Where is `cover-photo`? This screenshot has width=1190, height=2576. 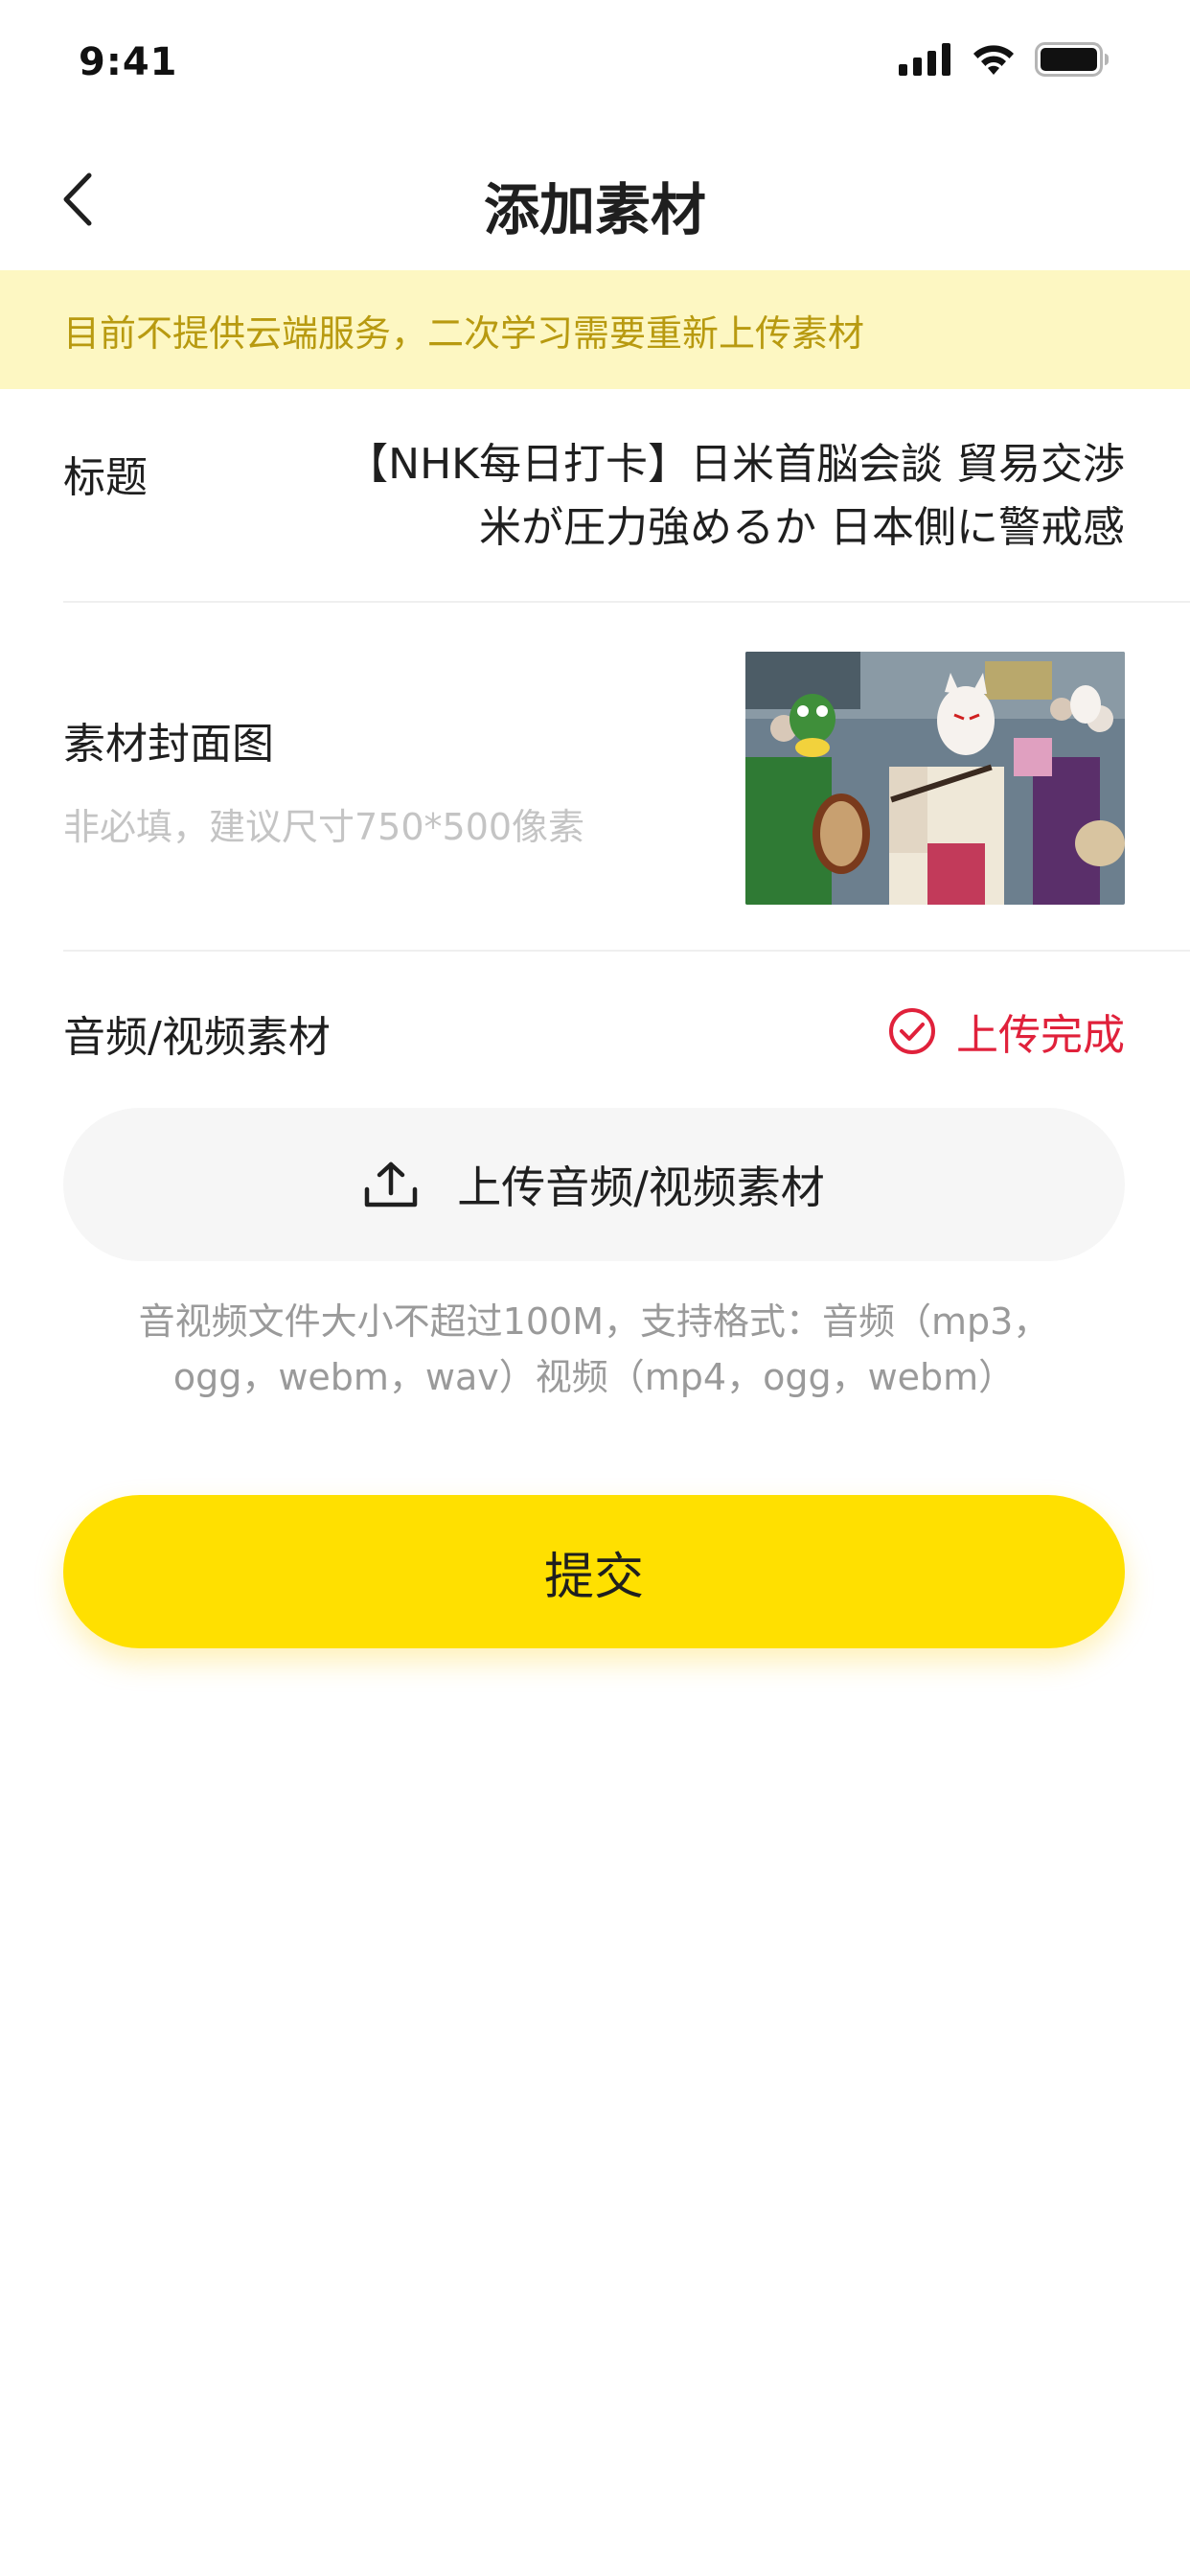
cover-photo is located at coordinates (935, 778).